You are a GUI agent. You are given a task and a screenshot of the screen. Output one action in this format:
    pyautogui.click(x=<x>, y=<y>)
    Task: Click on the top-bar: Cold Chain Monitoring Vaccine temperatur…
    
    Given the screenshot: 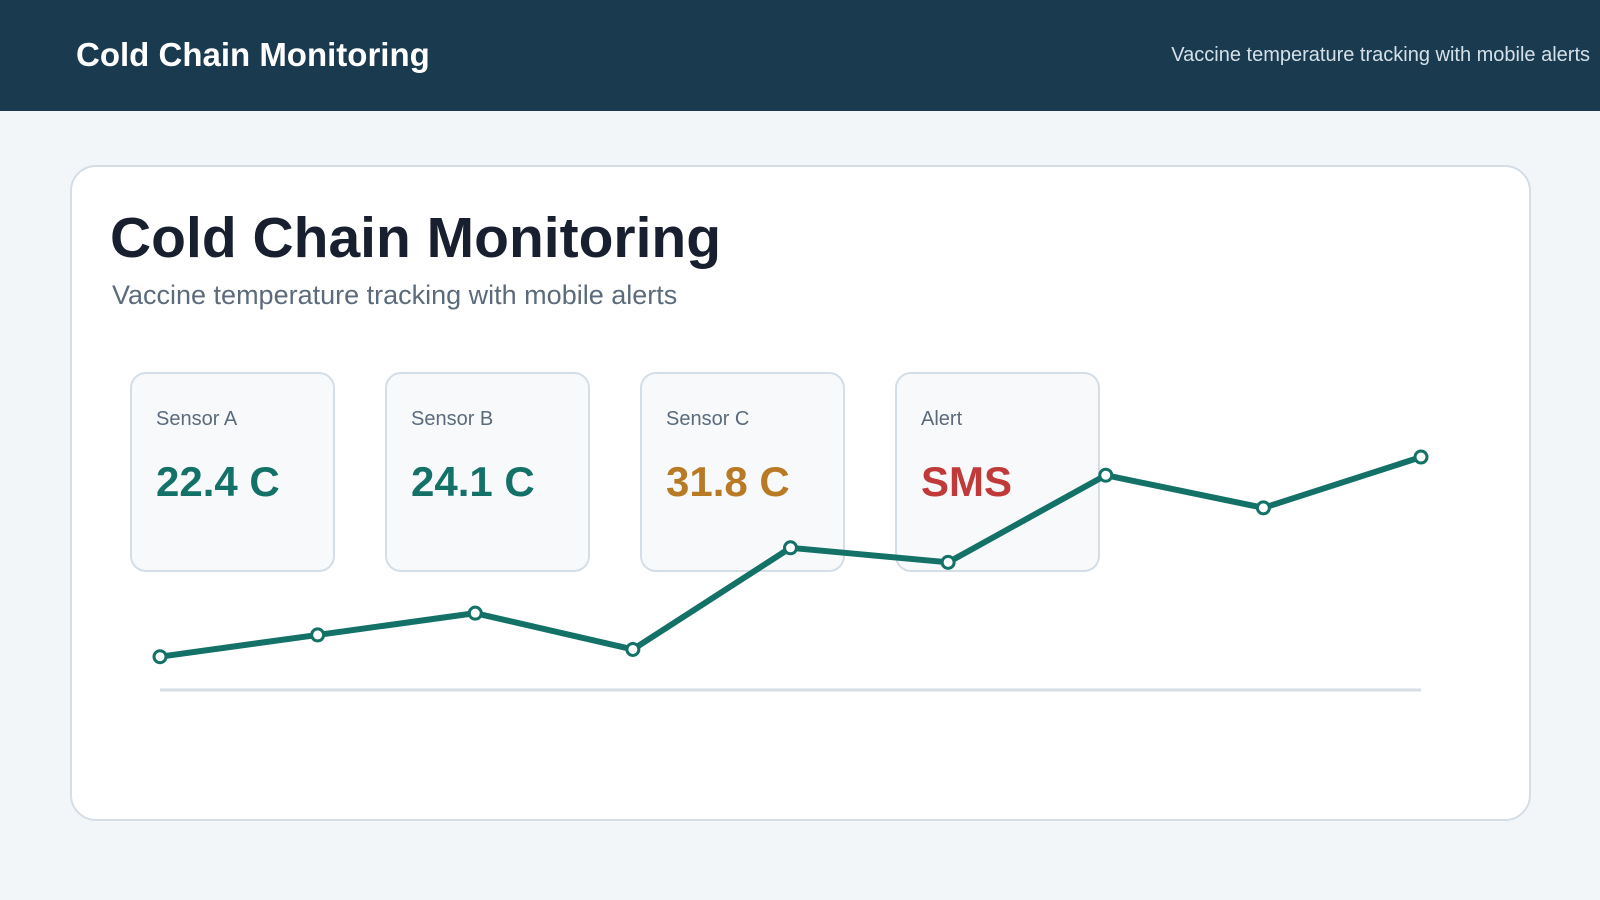 What is the action you would take?
    pyautogui.click(x=800, y=55)
    